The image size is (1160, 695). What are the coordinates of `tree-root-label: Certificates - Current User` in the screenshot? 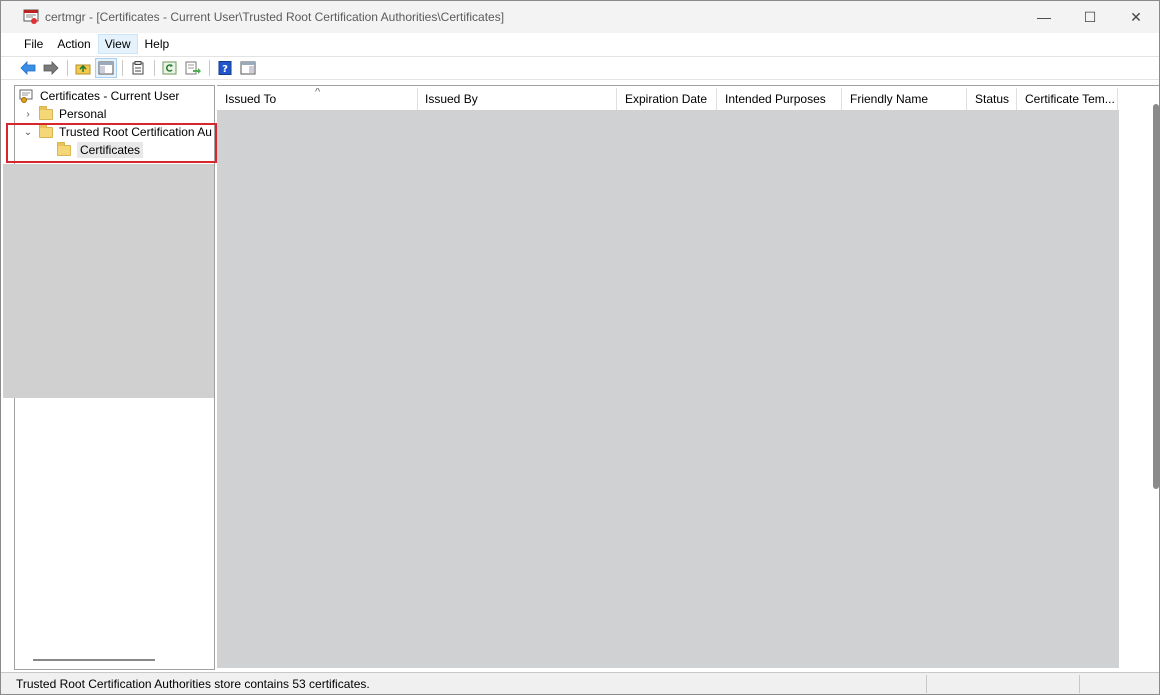 It's located at (110, 96).